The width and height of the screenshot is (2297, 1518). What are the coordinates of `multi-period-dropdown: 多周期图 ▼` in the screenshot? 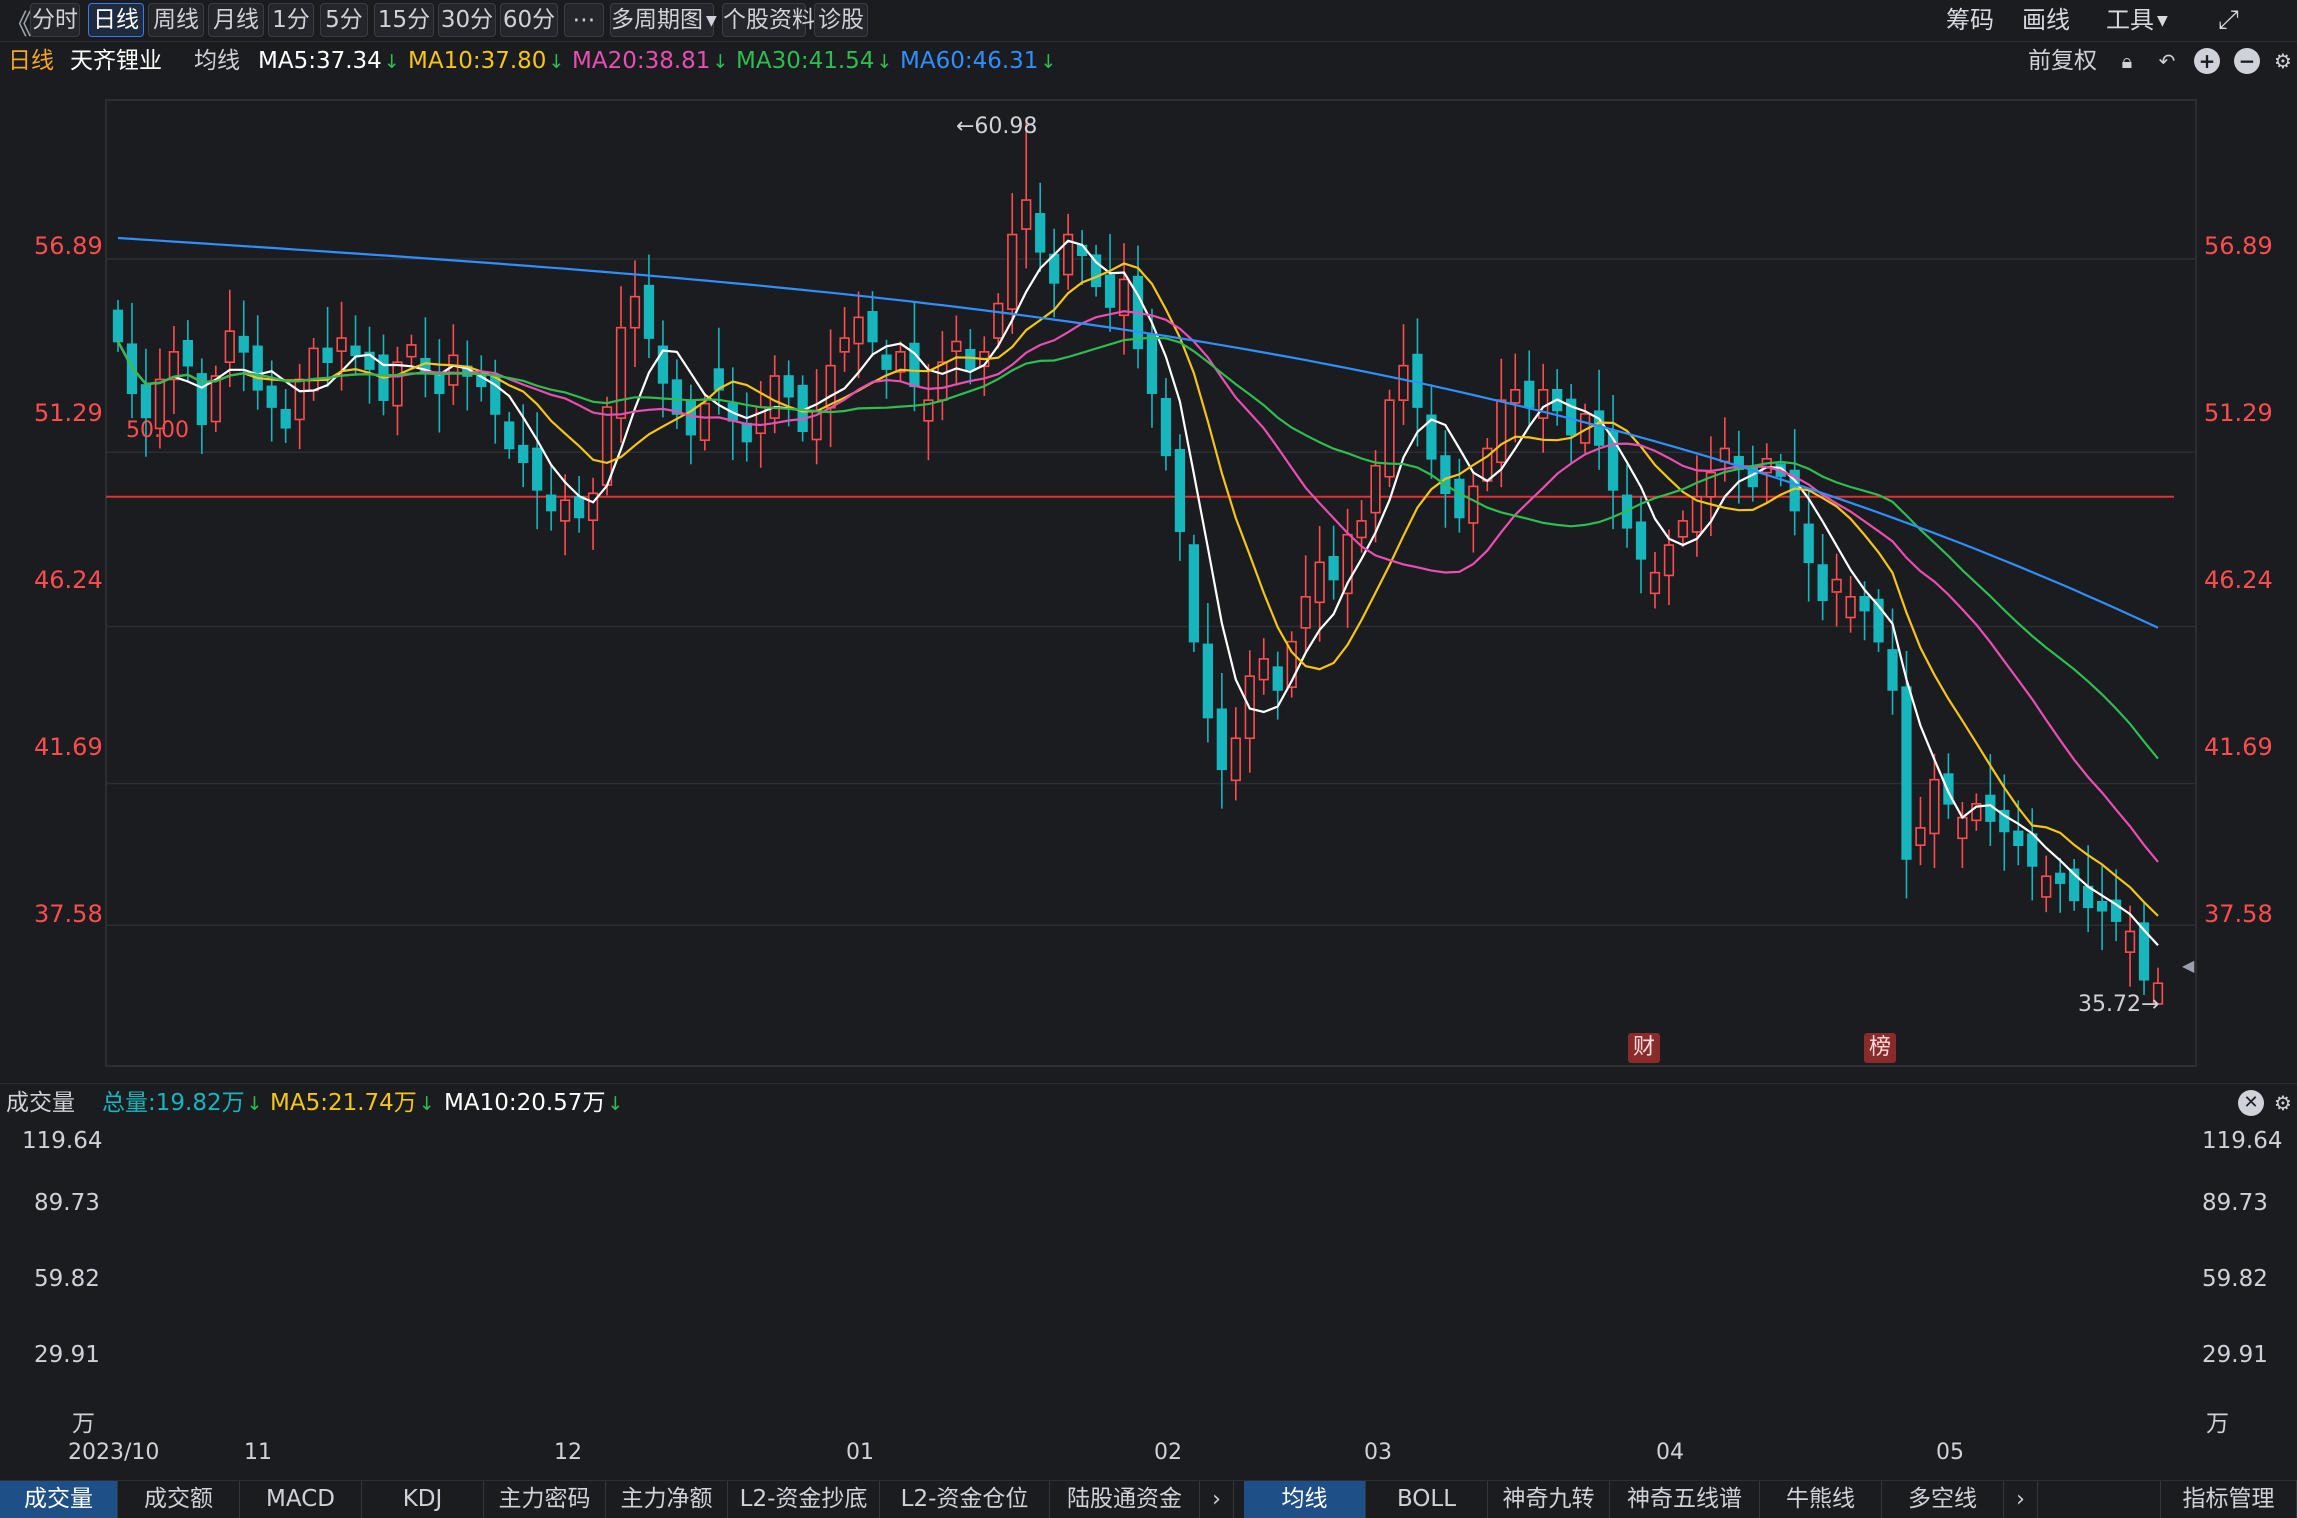 It's located at (663, 20).